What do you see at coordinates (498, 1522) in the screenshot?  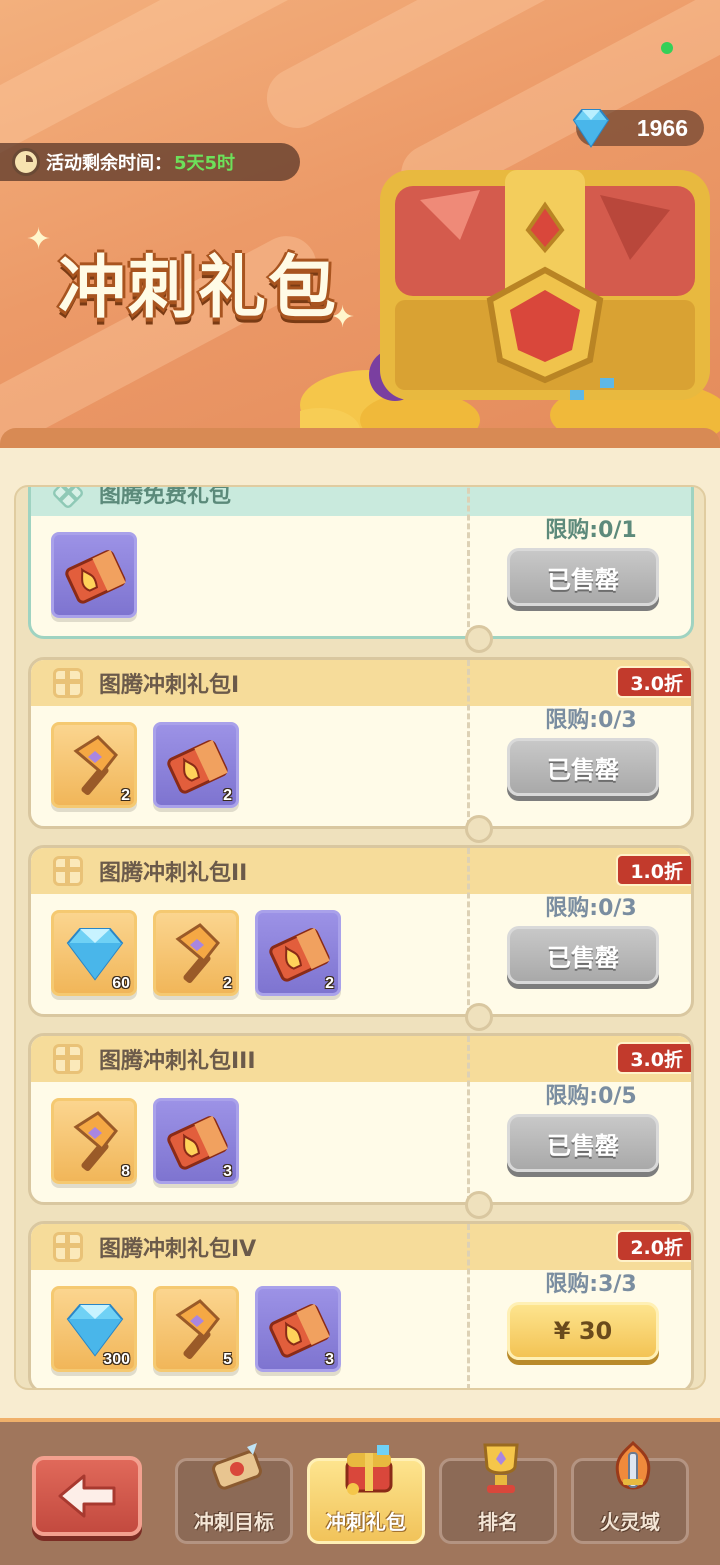 I see `tab-label: 排名` at bounding box center [498, 1522].